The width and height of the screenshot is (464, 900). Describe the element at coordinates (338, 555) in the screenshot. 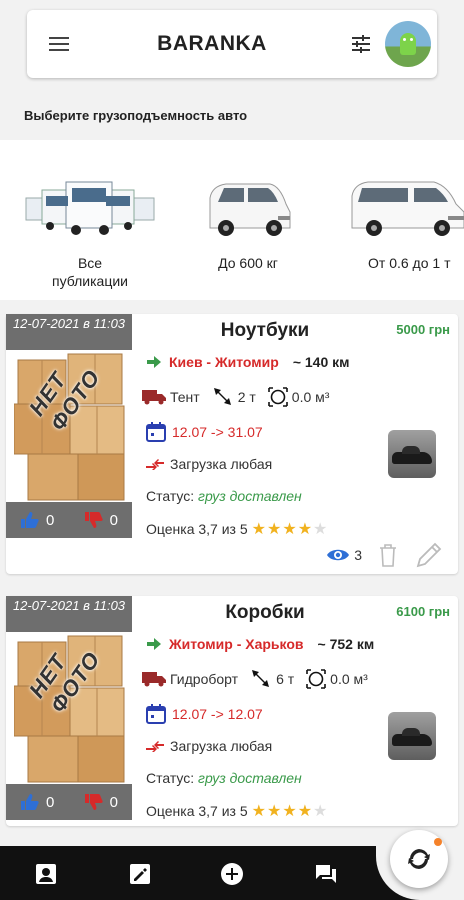

I see `eye-icon` at that location.